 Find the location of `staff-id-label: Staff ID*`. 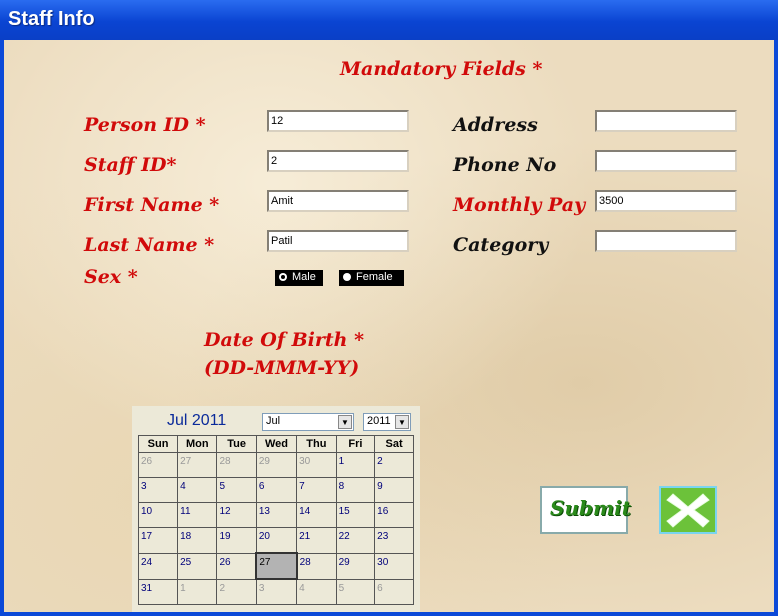

staff-id-label: Staff ID* is located at coordinates (130, 165).